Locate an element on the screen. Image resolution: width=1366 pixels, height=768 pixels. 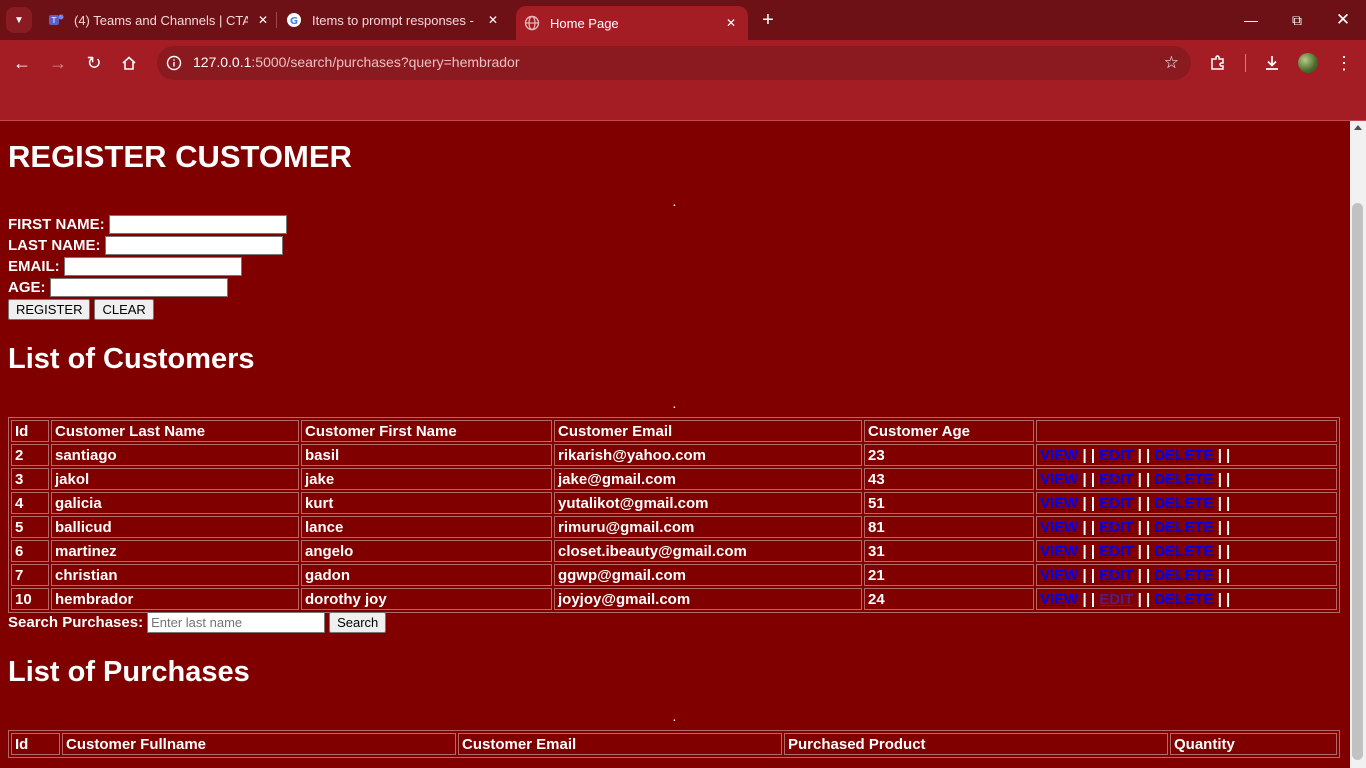
cell-email: closet.ibeauty@gmail.com is located at coordinates (708, 551).